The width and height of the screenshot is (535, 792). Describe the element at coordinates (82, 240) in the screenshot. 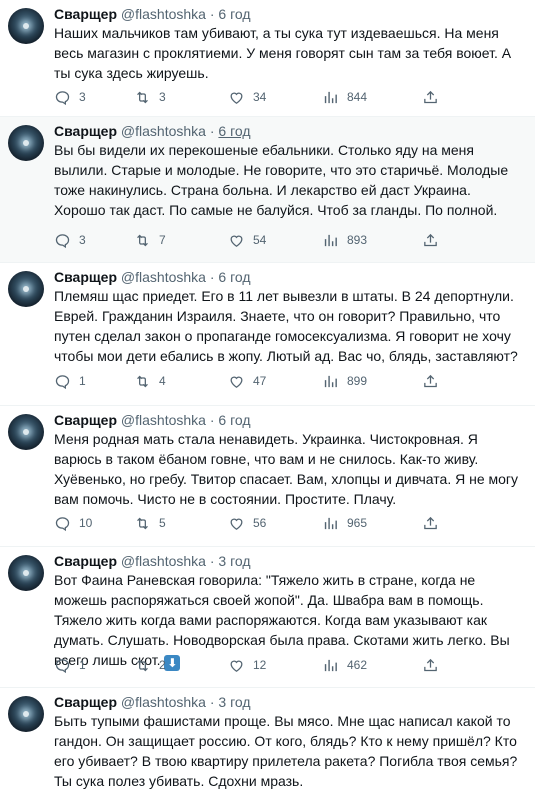

I see `reply-count: 3` at that location.